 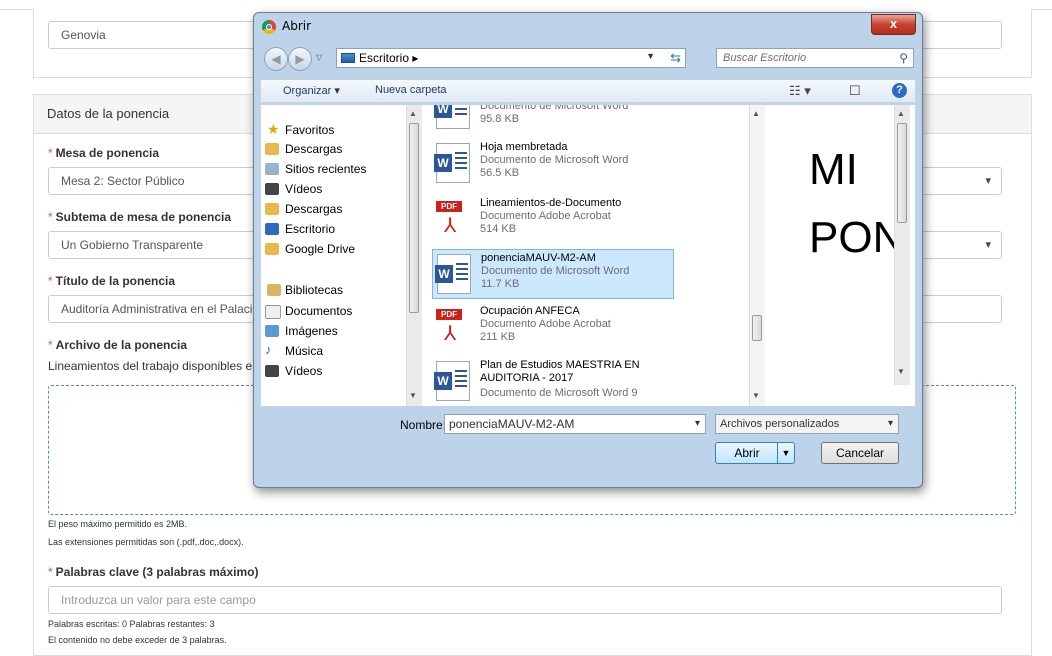 What do you see at coordinates (293, 371) in the screenshot?
I see `nav-item-videos-lib: Vídeos` at bounding box center [293, 371].